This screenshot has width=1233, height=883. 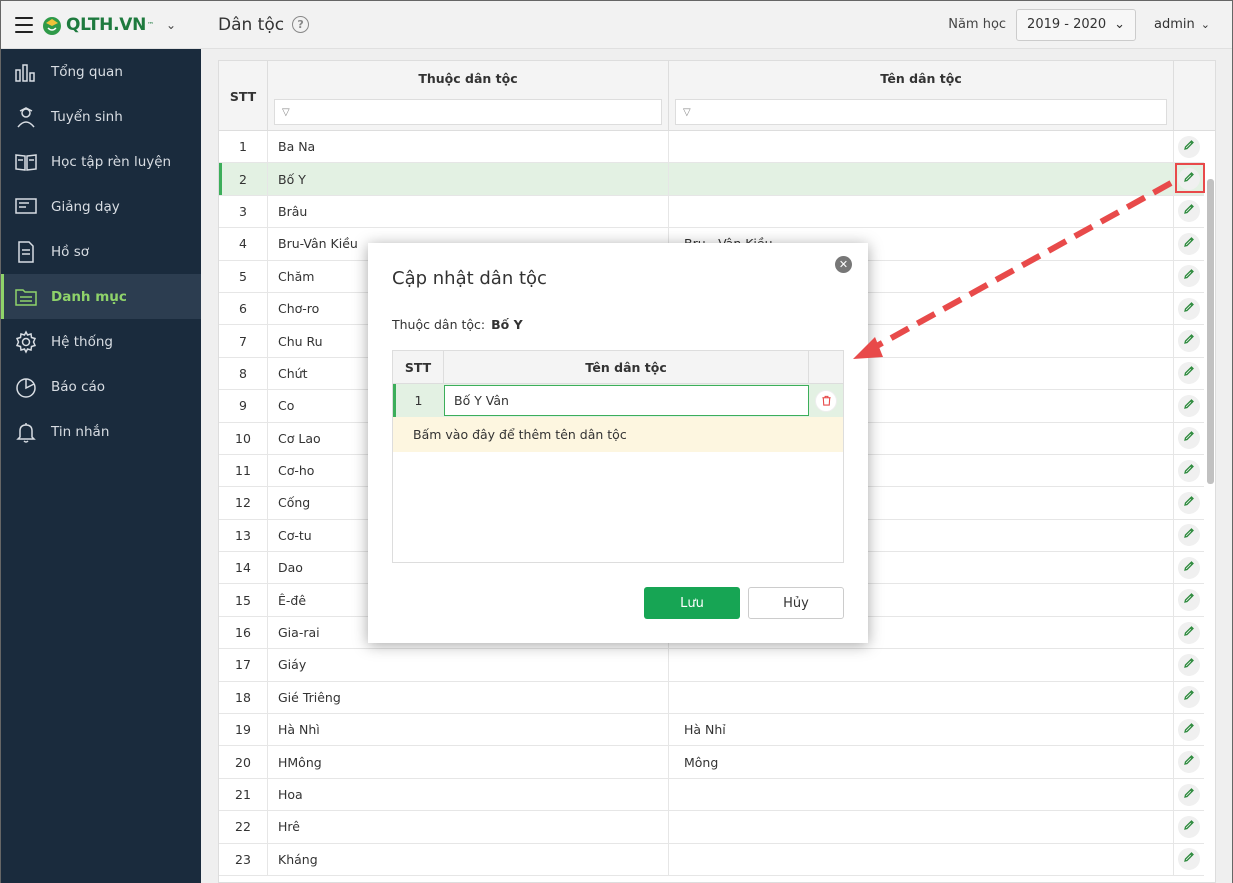 I want to click on sidebar-item-tuyen-sinh: Tuyển sinh, so click(x=101, y=116).